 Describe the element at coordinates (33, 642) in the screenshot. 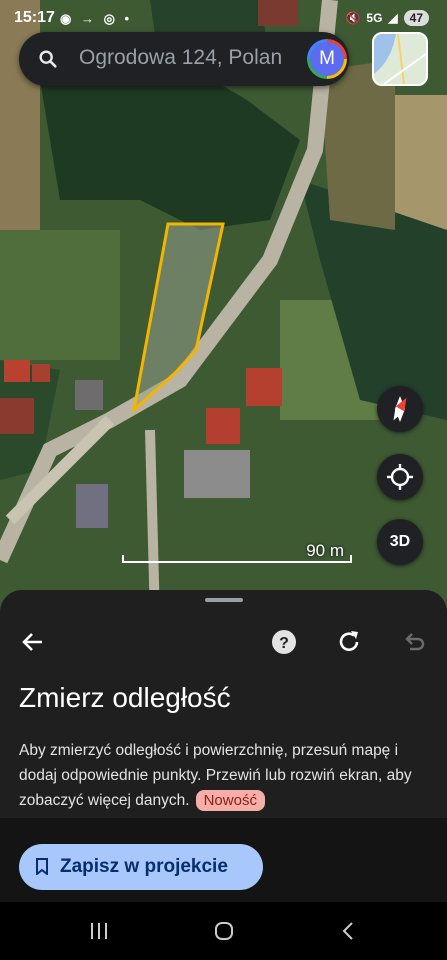

I see `back-arrow-icon` at that location.